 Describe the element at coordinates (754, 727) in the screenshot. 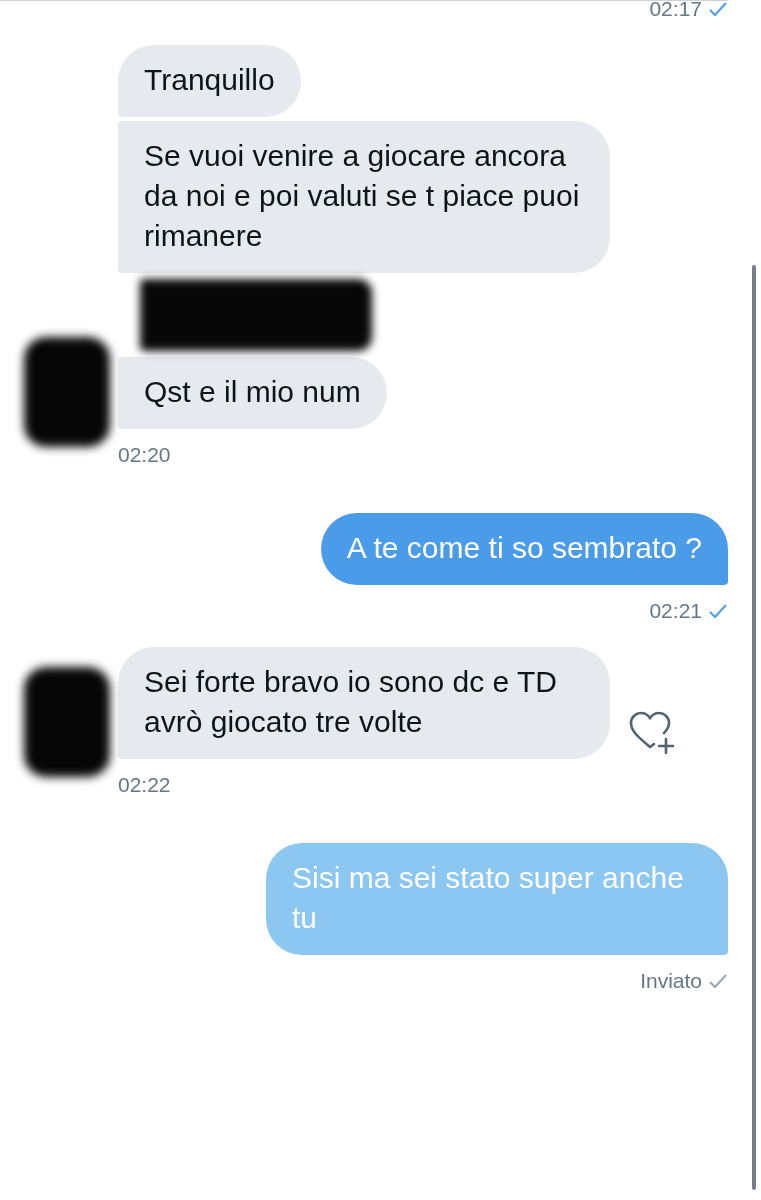

I see `scrollbar` at that location.